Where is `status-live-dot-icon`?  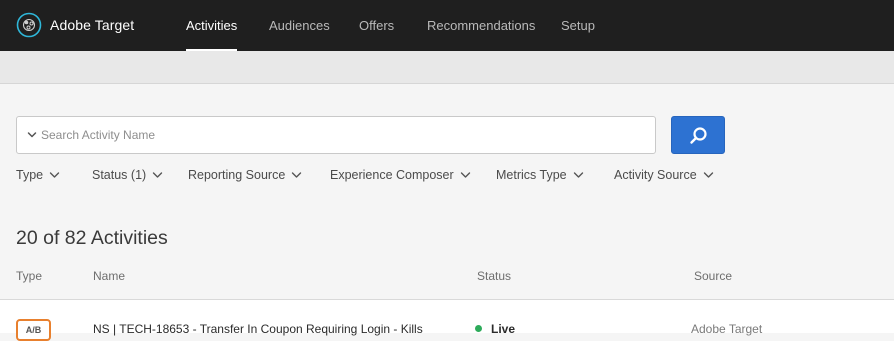 status-live-dot-icon is located at coordinates (478, 328).